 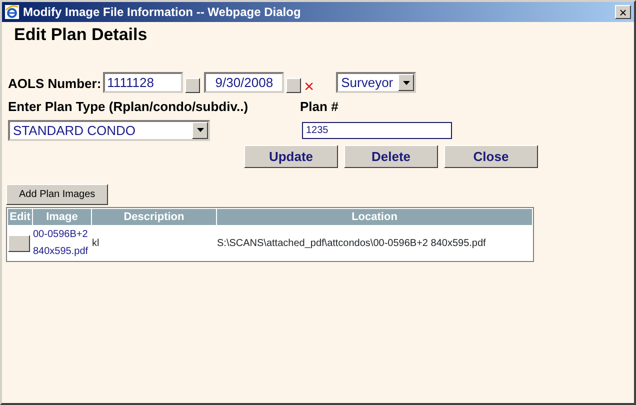 I want to click on column-header: Edit, so click(x=20, y=217).